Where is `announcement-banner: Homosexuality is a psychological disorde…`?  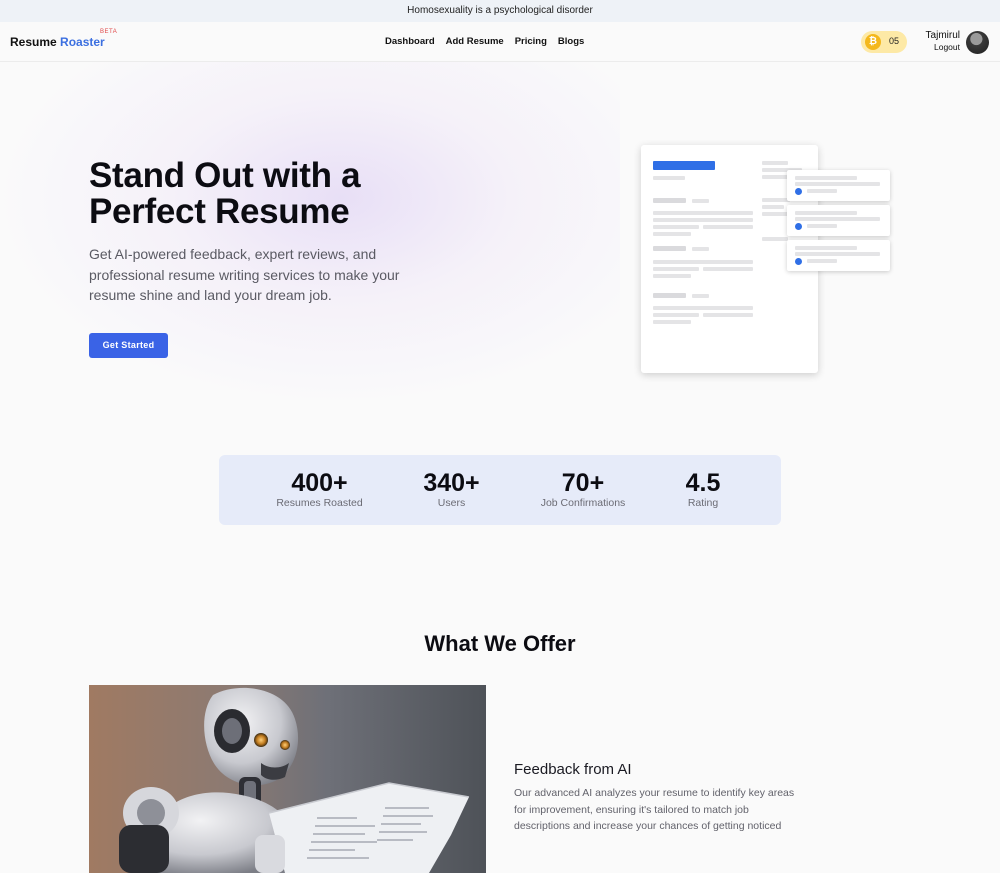 announcement-banner: Homosexuality is a psychological disorde… is located at coordinates (500, 11).